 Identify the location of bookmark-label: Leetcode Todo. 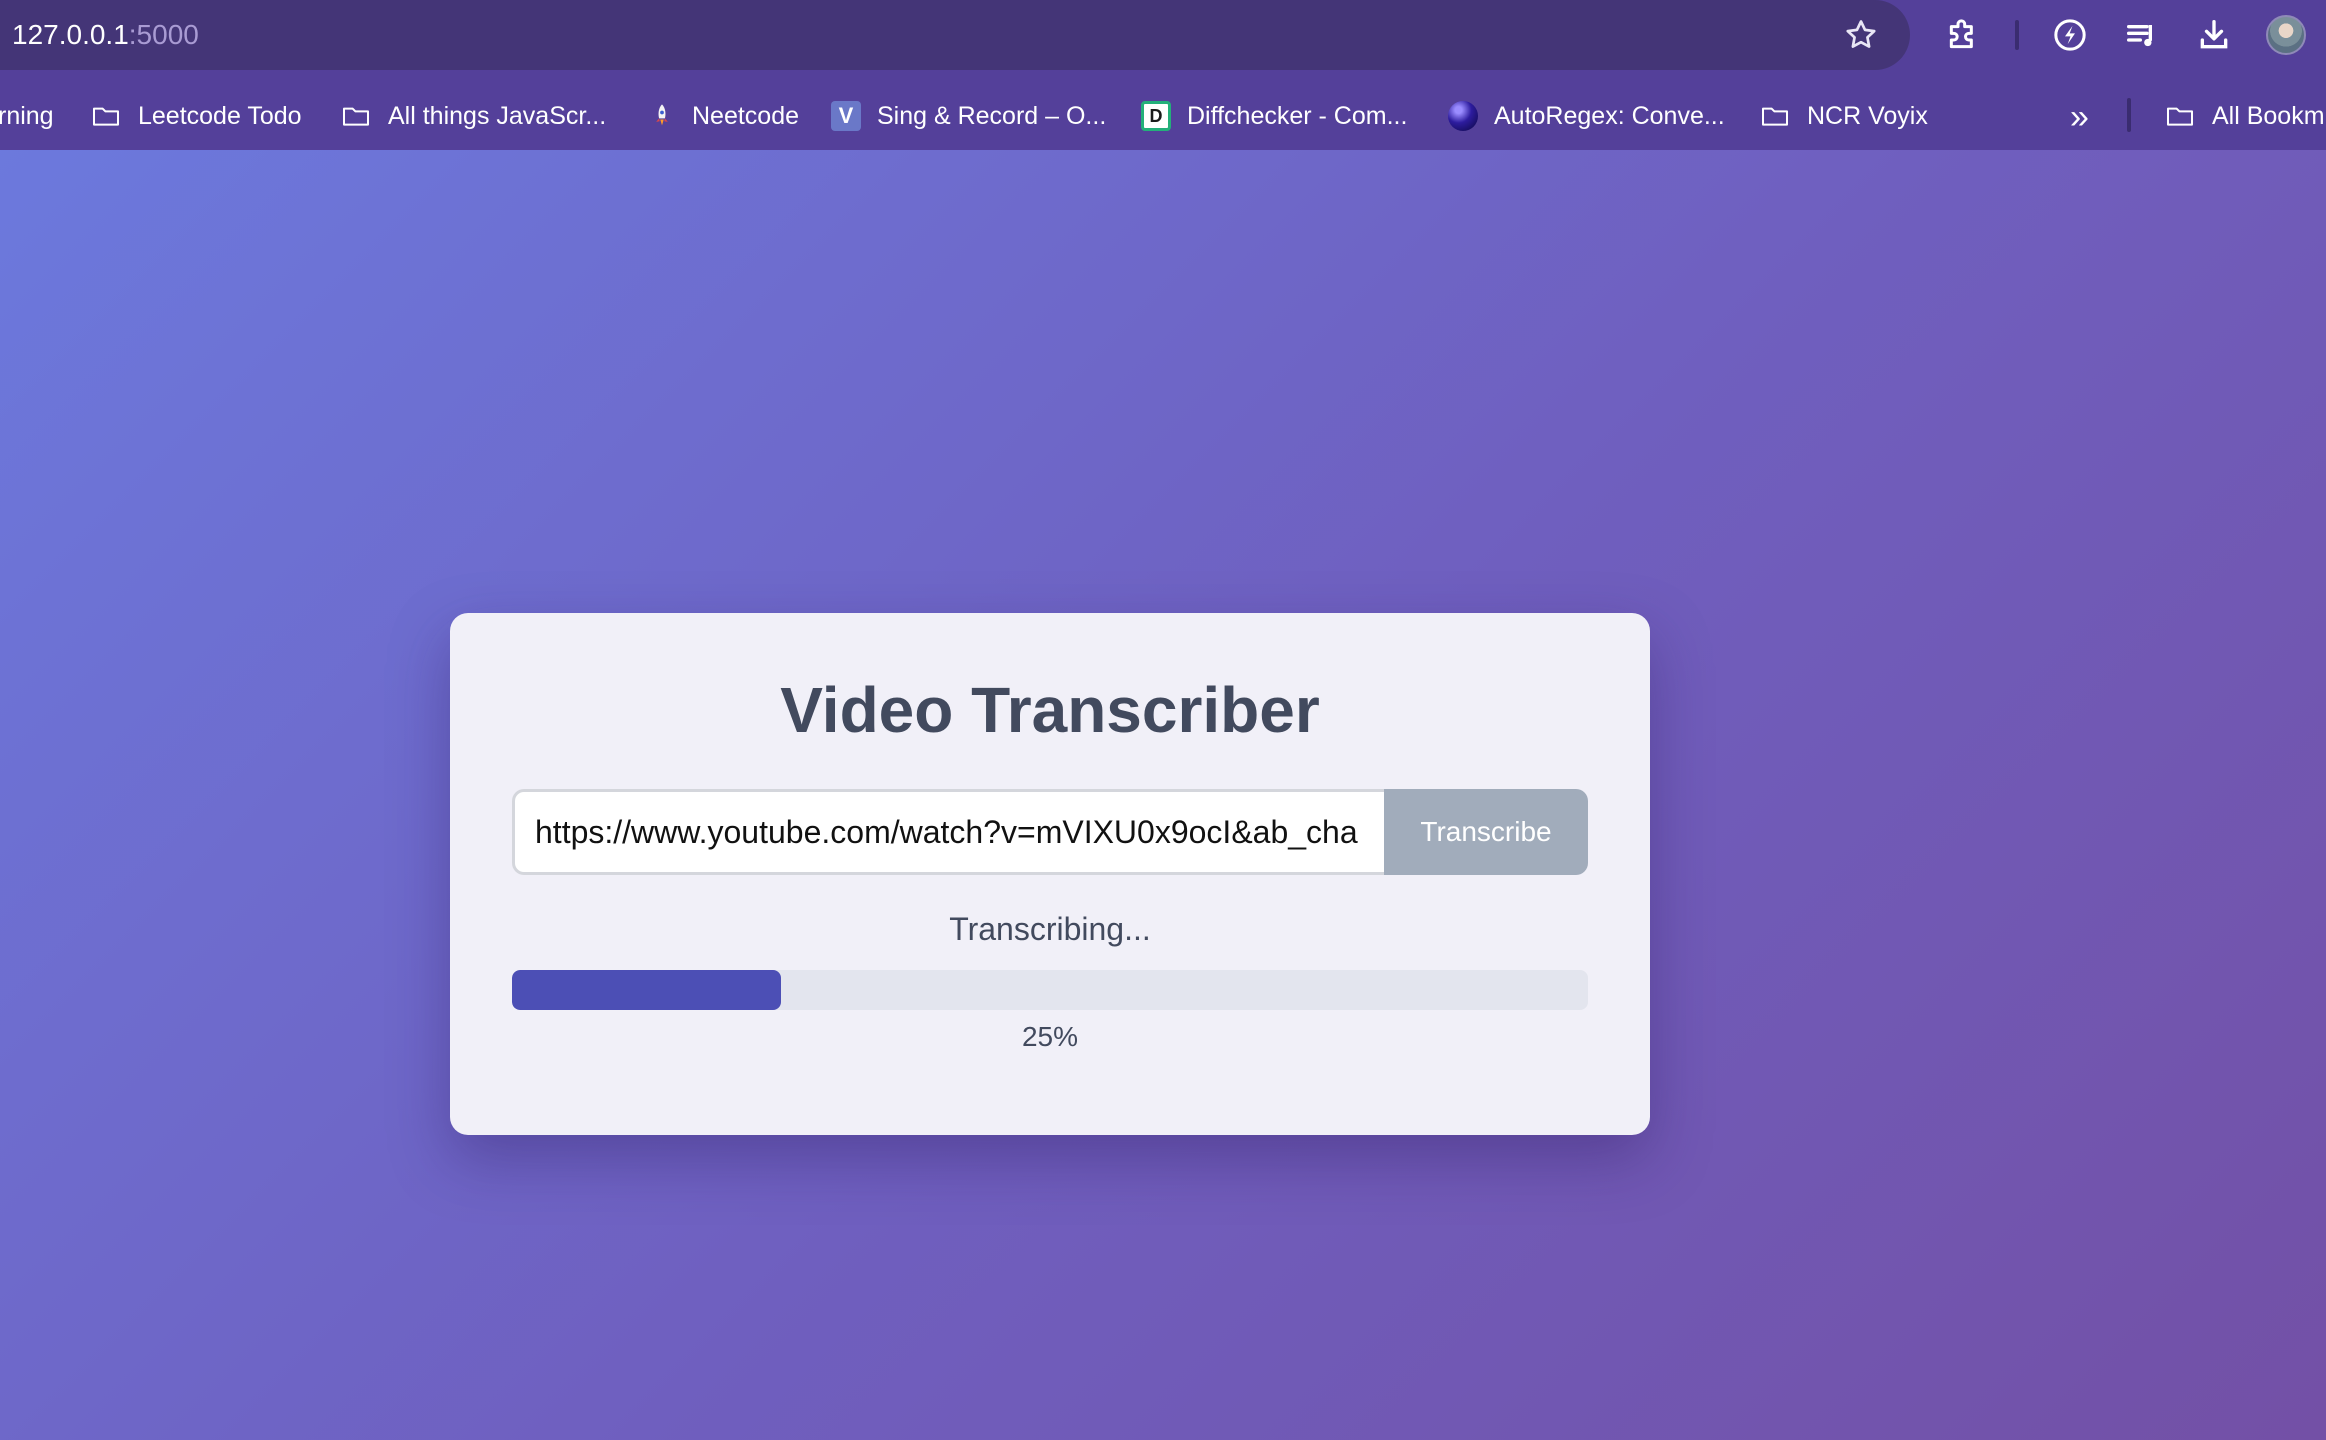
(220, 115).